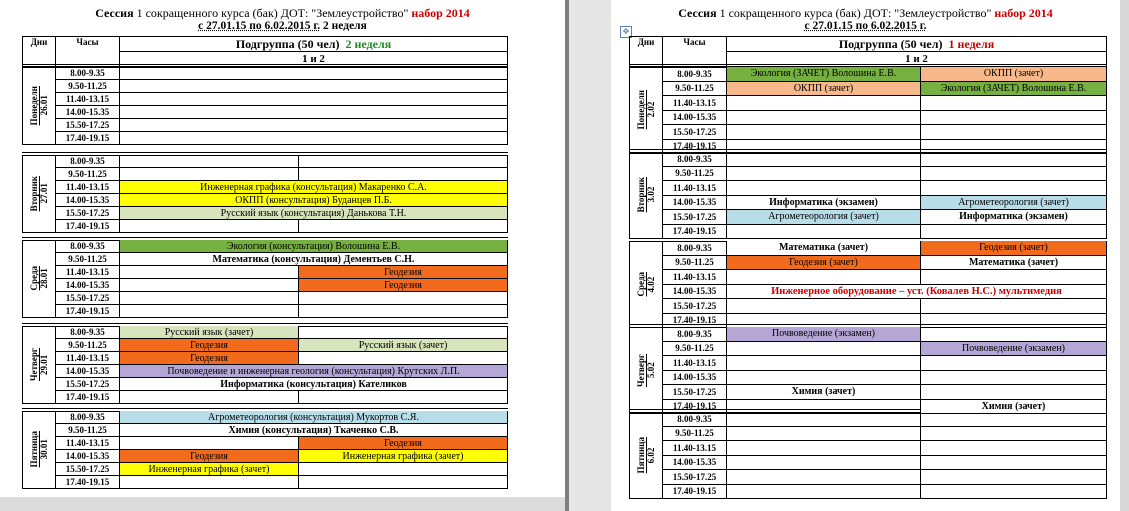 This screenshot has width=1129, height=511. I want to click on day-date: 4.02, so click(651, 284).